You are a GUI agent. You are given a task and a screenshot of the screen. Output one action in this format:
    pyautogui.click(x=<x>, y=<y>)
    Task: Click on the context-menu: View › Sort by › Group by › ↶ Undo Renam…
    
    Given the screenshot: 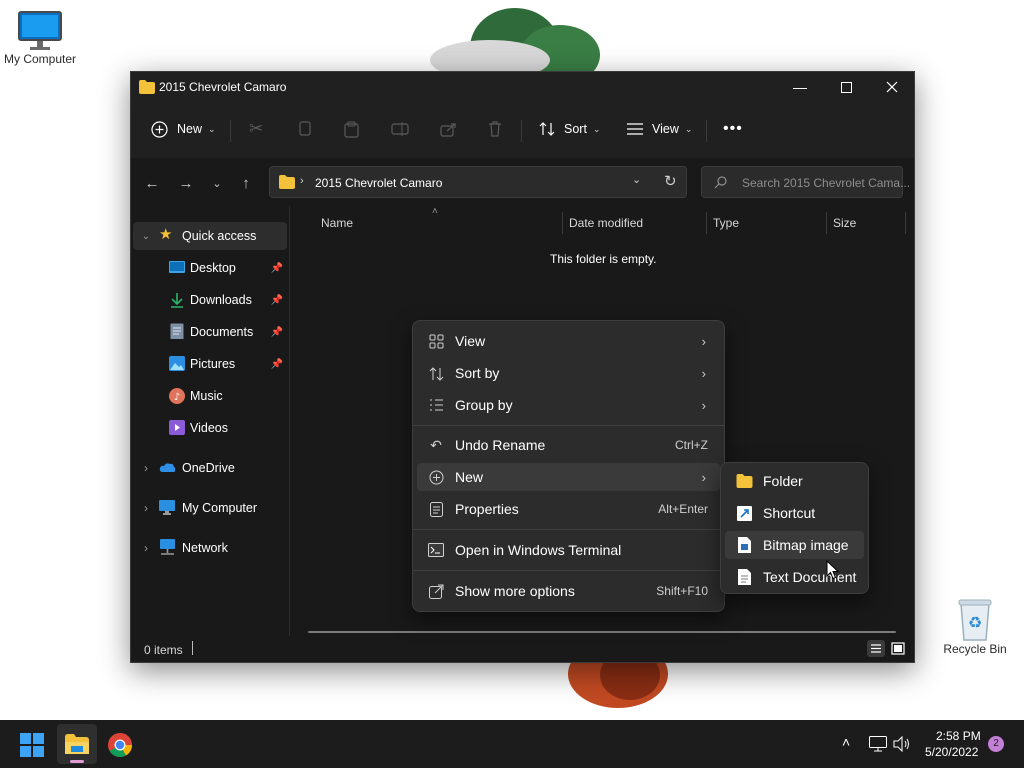 What is the action you would take?
    pyautogui.click(x=568, y=466)
    